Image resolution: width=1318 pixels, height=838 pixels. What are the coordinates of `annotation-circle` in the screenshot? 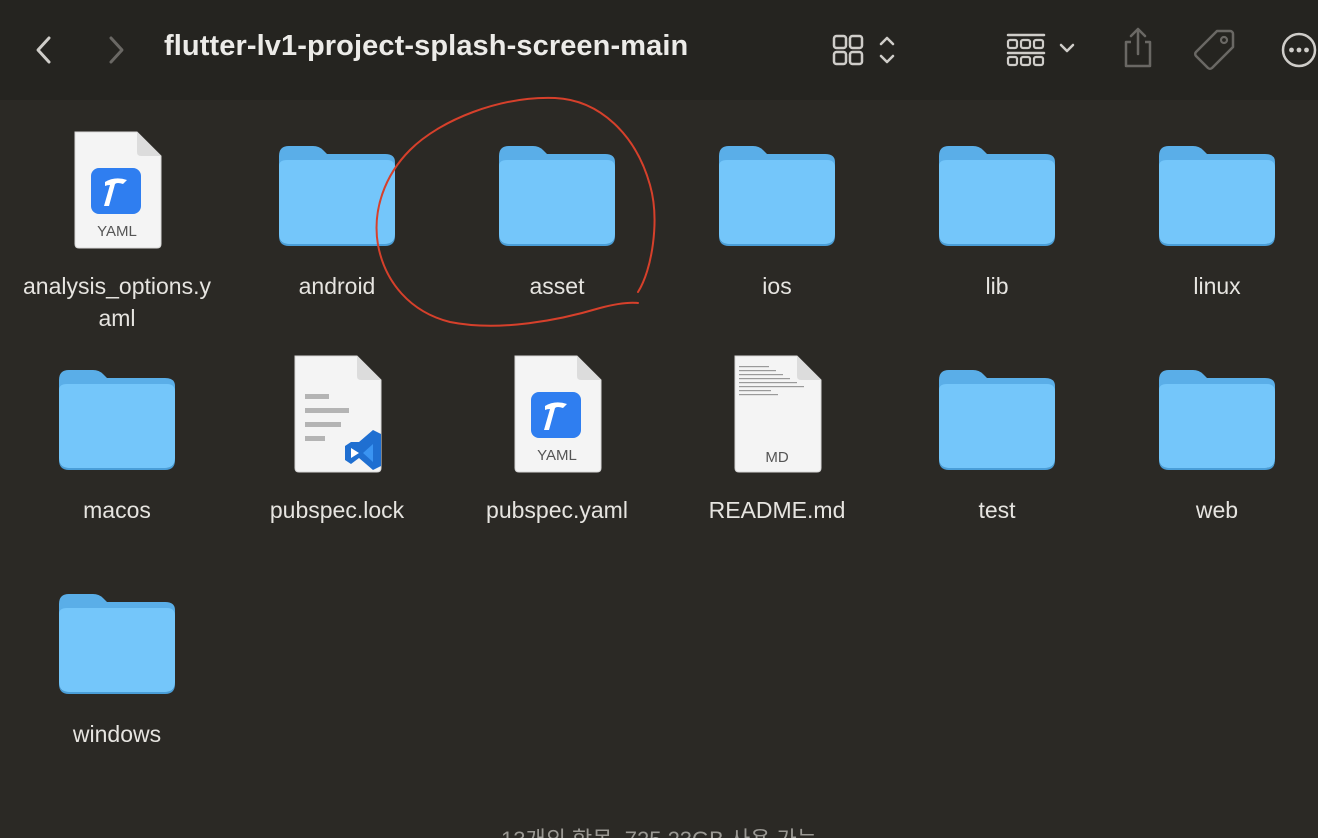 It's located at (515, 211).